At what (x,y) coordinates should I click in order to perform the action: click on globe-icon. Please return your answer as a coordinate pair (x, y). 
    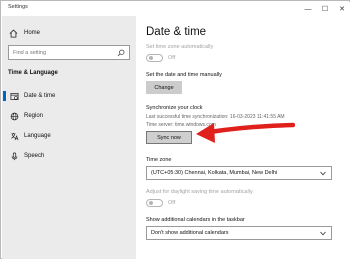
    Looking at the image, I should click on (14, 116).